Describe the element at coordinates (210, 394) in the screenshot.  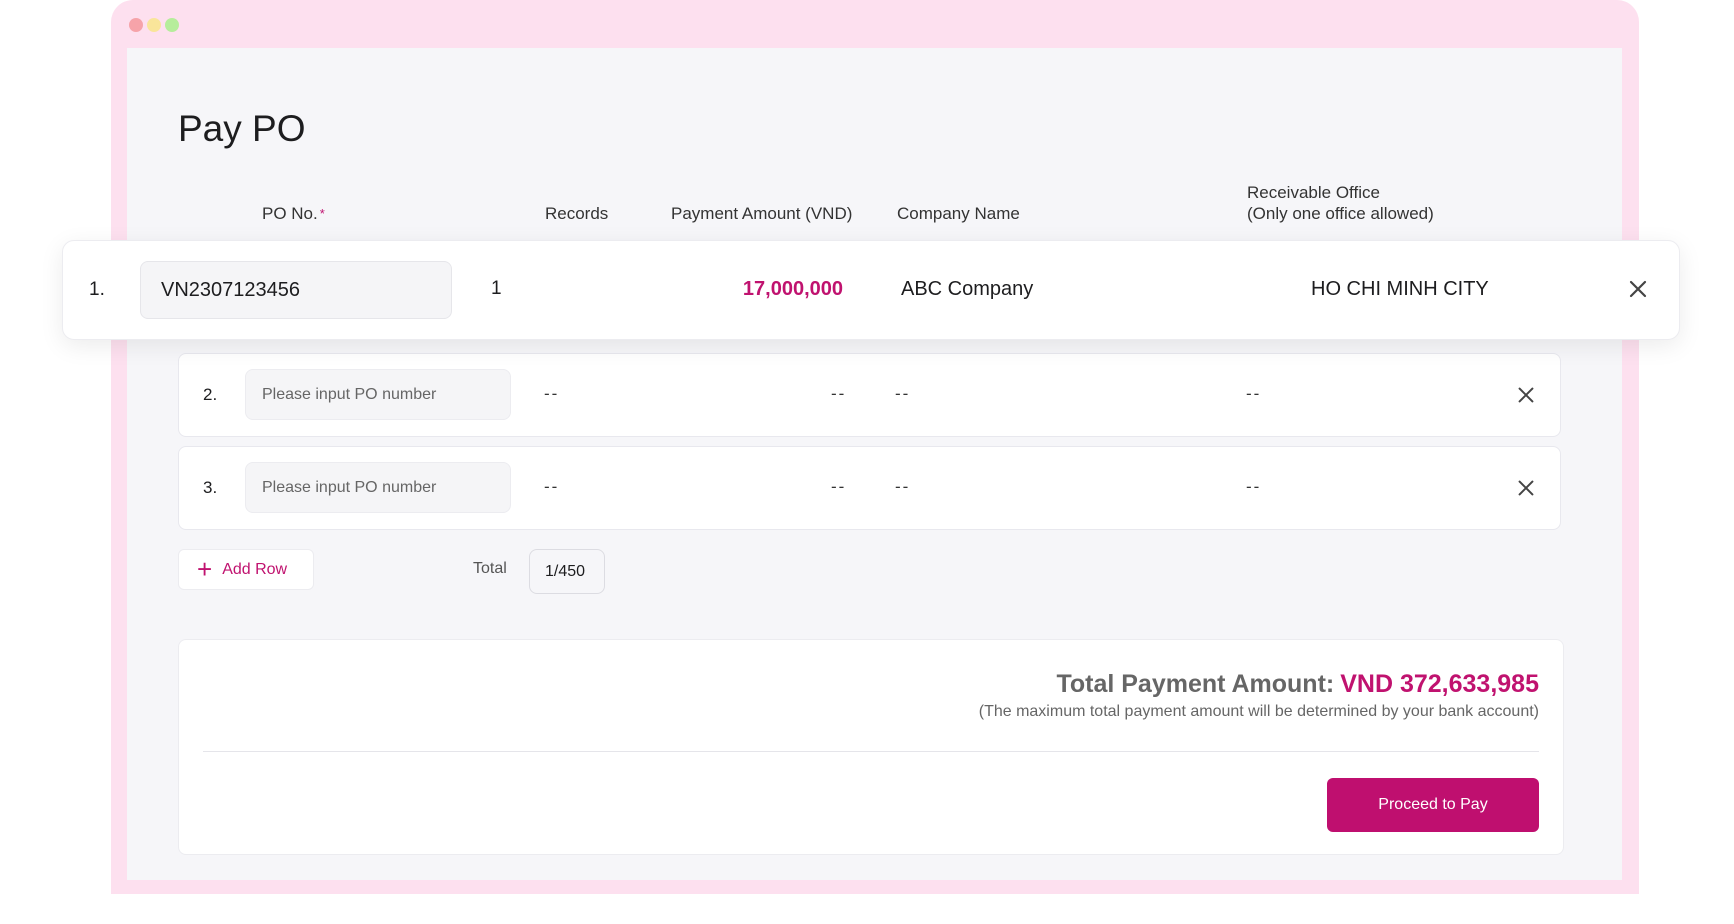
I see `row-index: 2.` at that location.